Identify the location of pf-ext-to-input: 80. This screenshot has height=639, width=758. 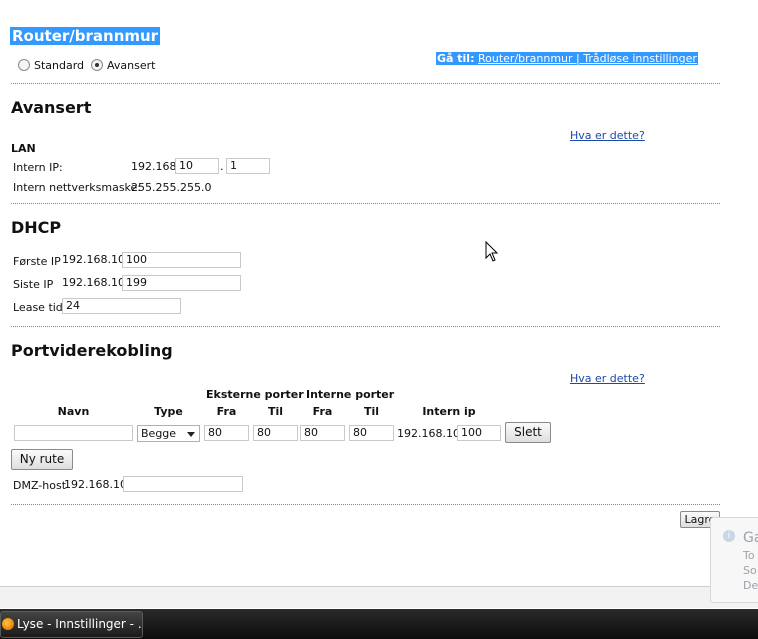
(275, 433).